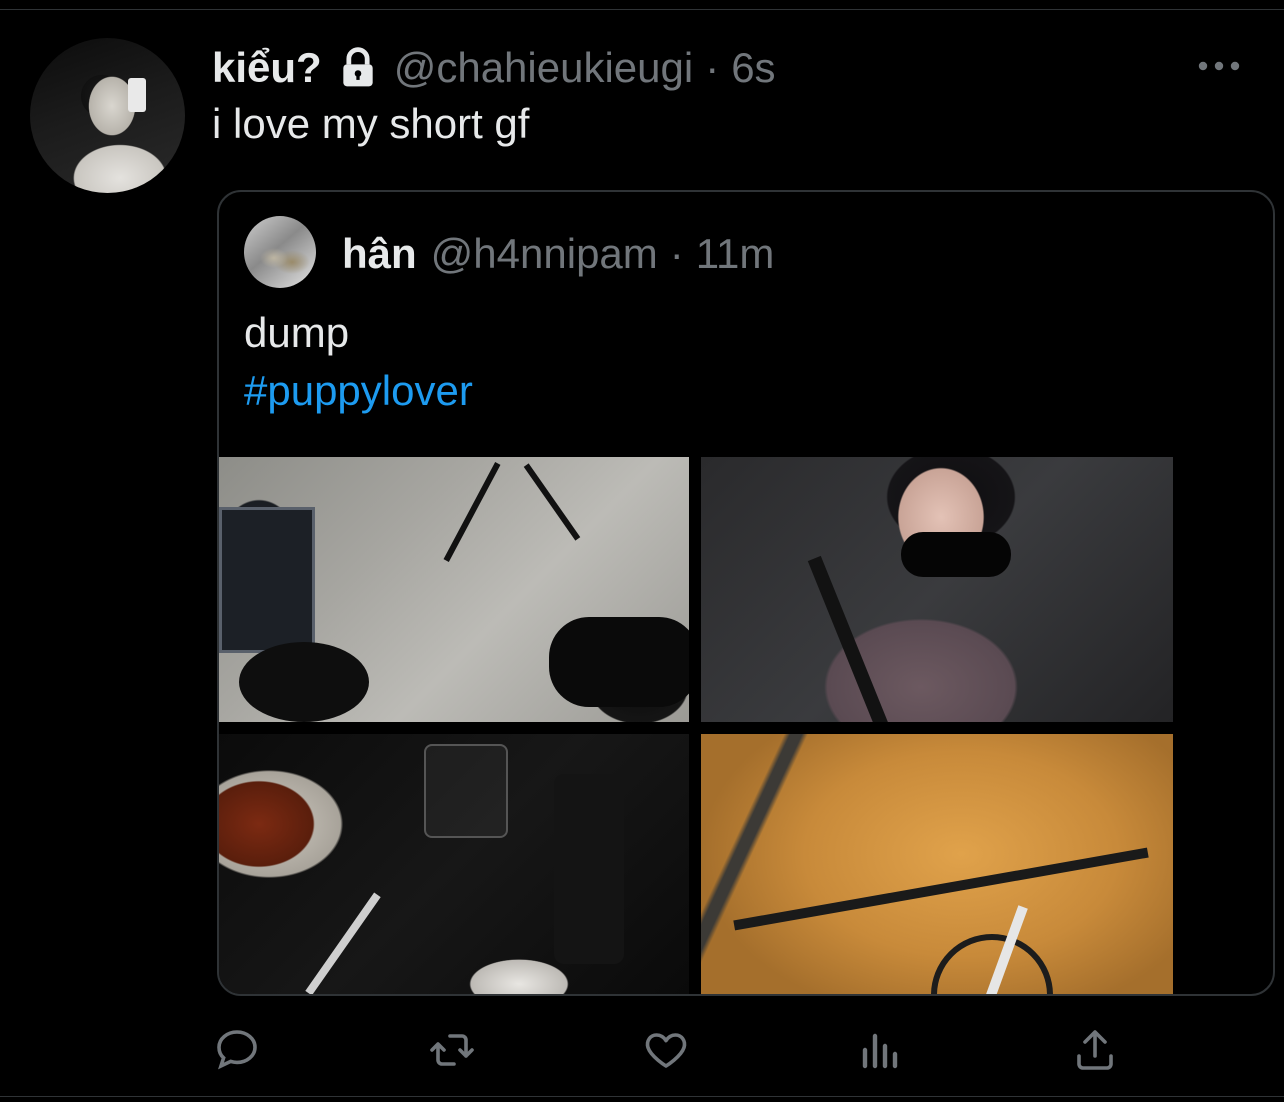 The image size is (1284, 1102). I want to click on quoted-timestamp: 11m, so click(735, 253).